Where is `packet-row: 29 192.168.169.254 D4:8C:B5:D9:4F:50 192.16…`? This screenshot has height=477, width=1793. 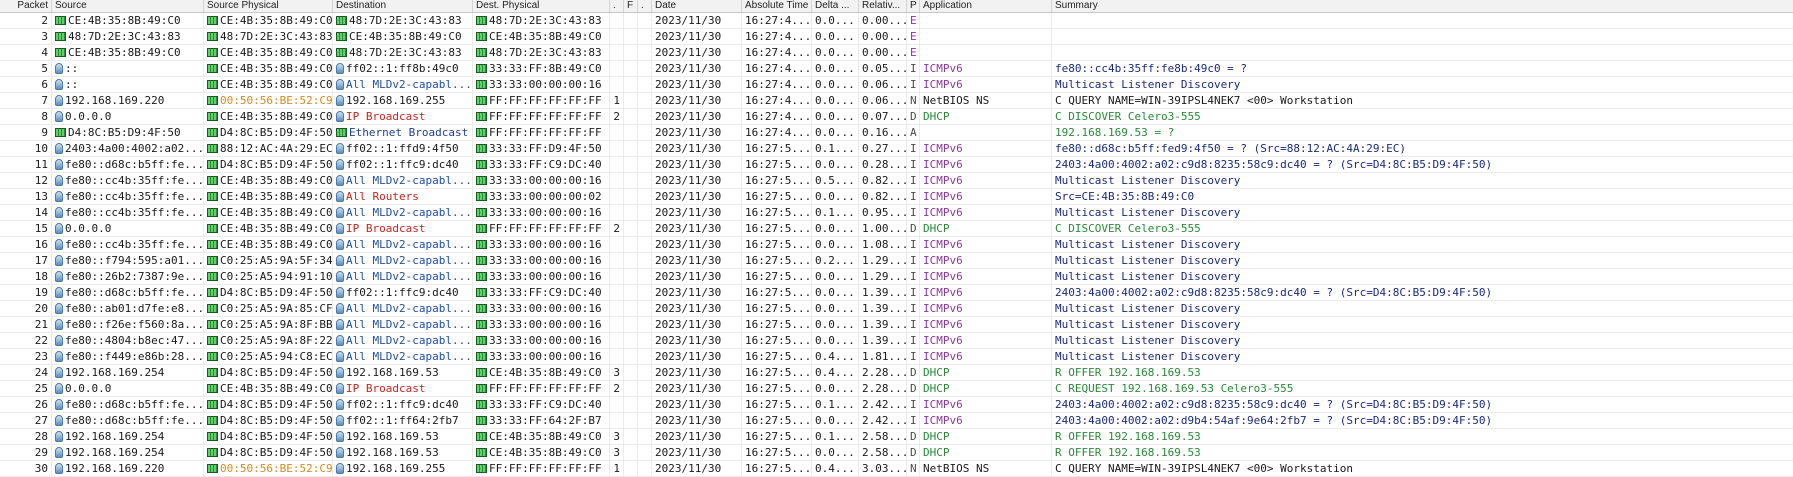 packet-row: 29 192.168.169.254 D4:8C:B5:D9:4F:50 192.16… is located at coordinates (896, 453).